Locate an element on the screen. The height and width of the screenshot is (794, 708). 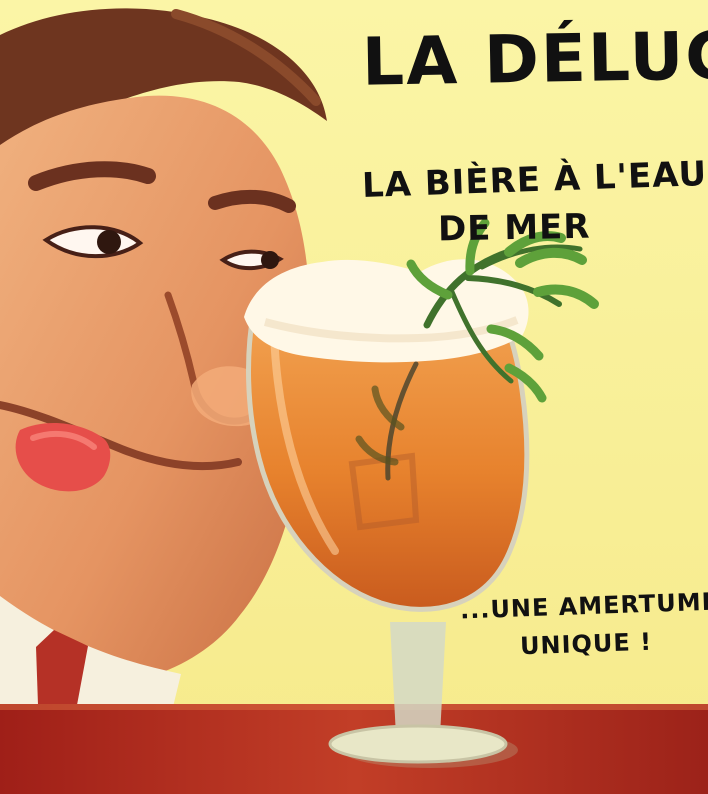
tagline-line-2: unique ! is located at coordinates (586, 644).